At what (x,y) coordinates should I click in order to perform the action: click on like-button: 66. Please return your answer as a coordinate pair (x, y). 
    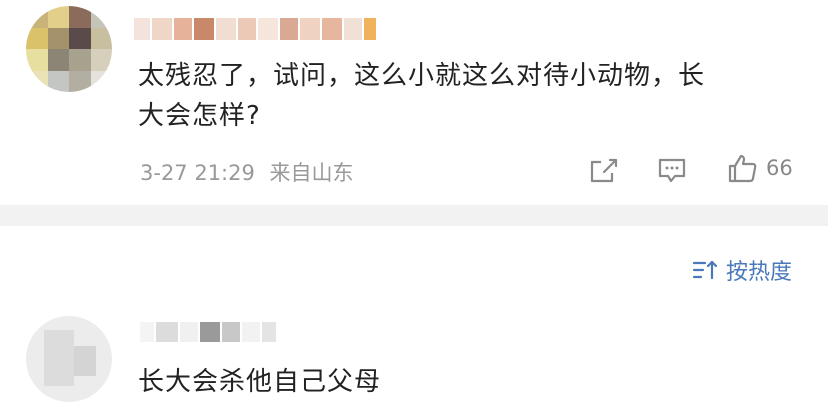
    Looking at the image, I should click on (759, 168).